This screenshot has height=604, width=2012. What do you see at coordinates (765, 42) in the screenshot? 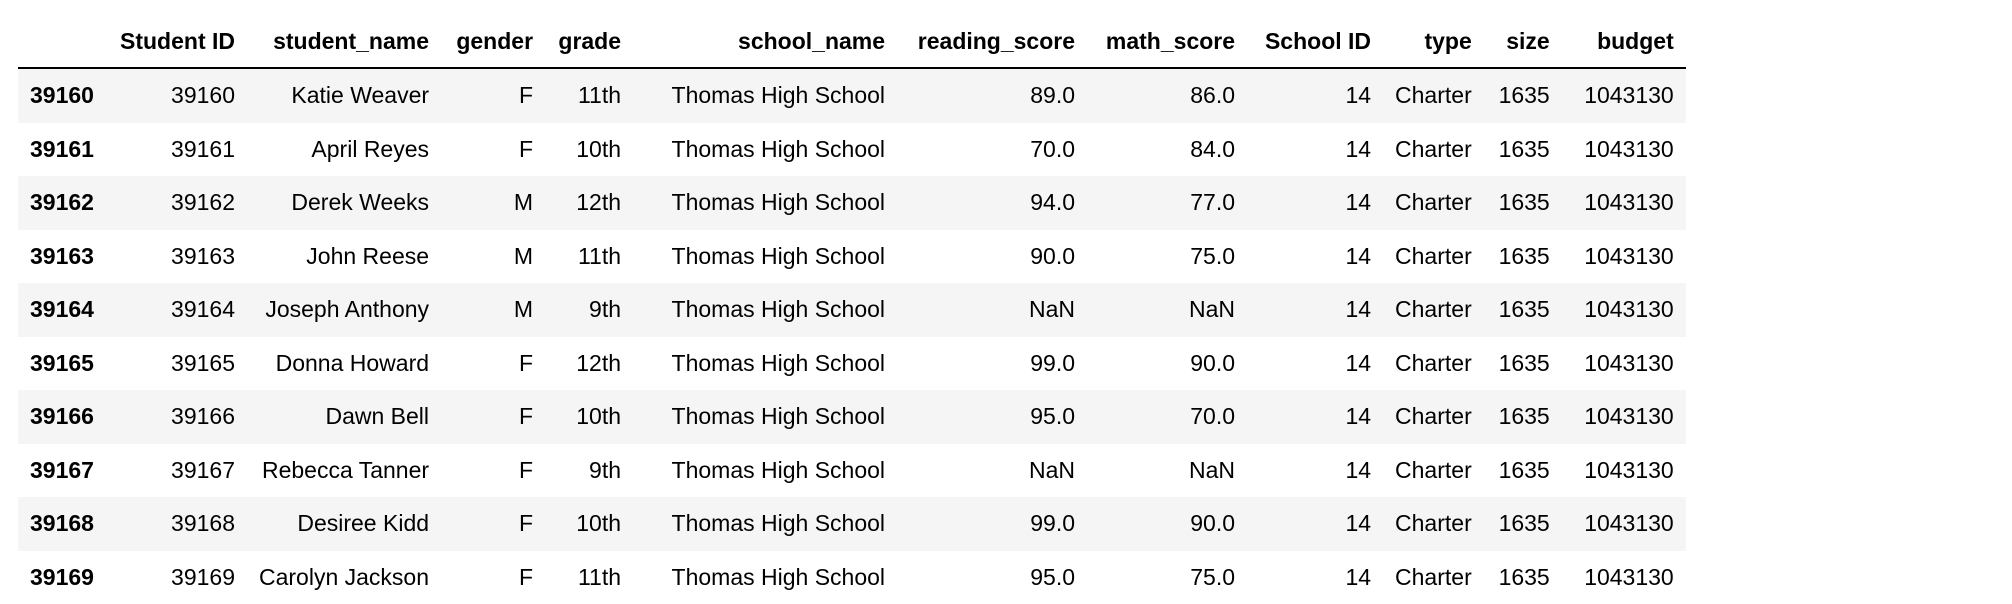
I see `header-school-name: school_name` at bounding box center [765, 42].